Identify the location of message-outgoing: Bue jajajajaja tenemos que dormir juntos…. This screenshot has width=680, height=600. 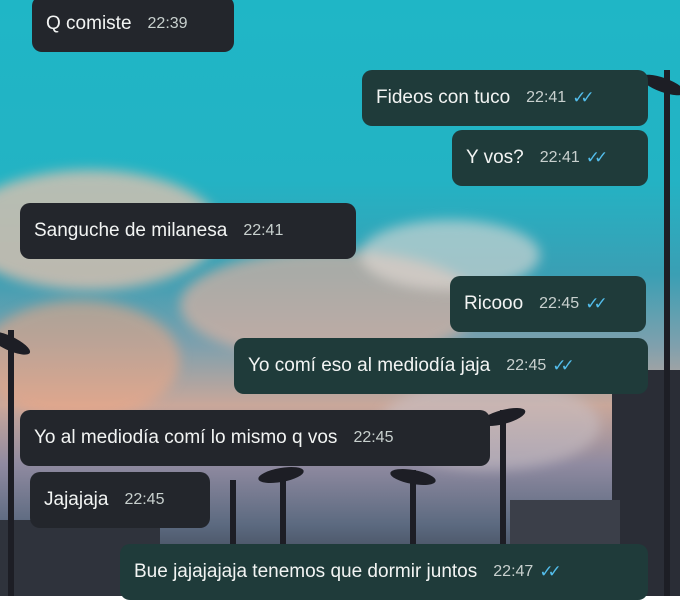
(384, 572).